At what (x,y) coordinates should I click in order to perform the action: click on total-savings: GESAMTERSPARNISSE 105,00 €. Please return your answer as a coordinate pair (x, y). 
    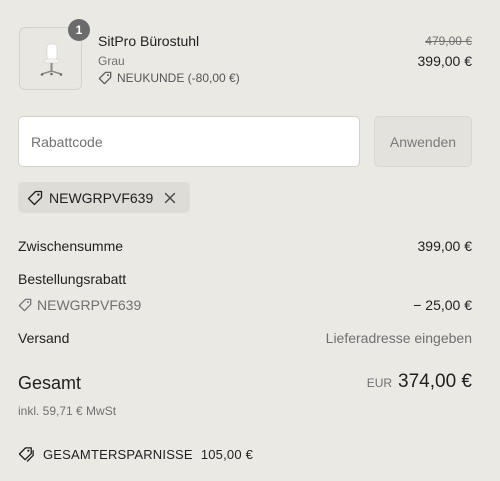
    Looking at the image, I should click on (135, 454).